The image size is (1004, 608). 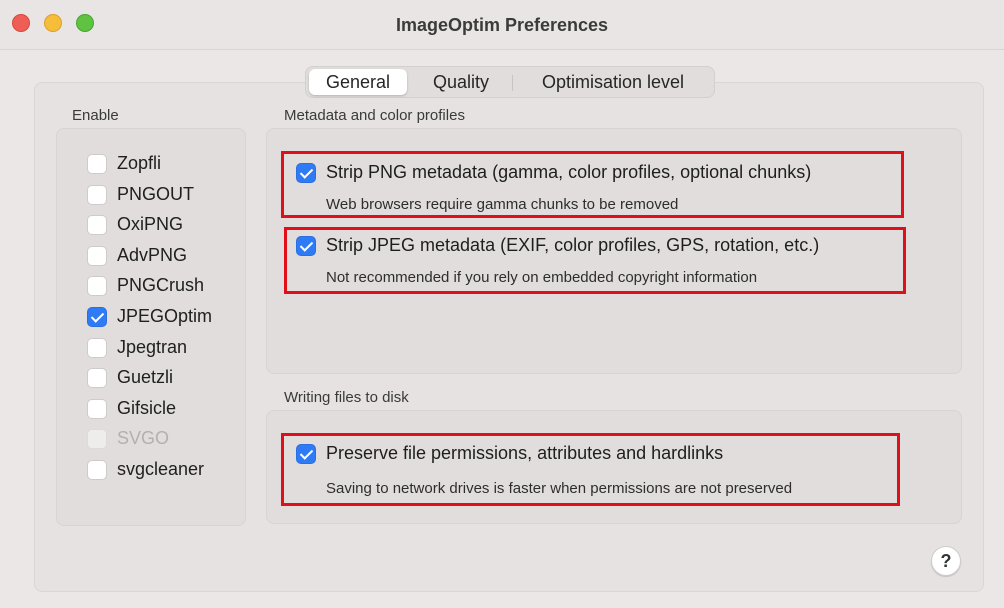 I want to click on svgcleaner-checkbox, so click(x=97, y=470).